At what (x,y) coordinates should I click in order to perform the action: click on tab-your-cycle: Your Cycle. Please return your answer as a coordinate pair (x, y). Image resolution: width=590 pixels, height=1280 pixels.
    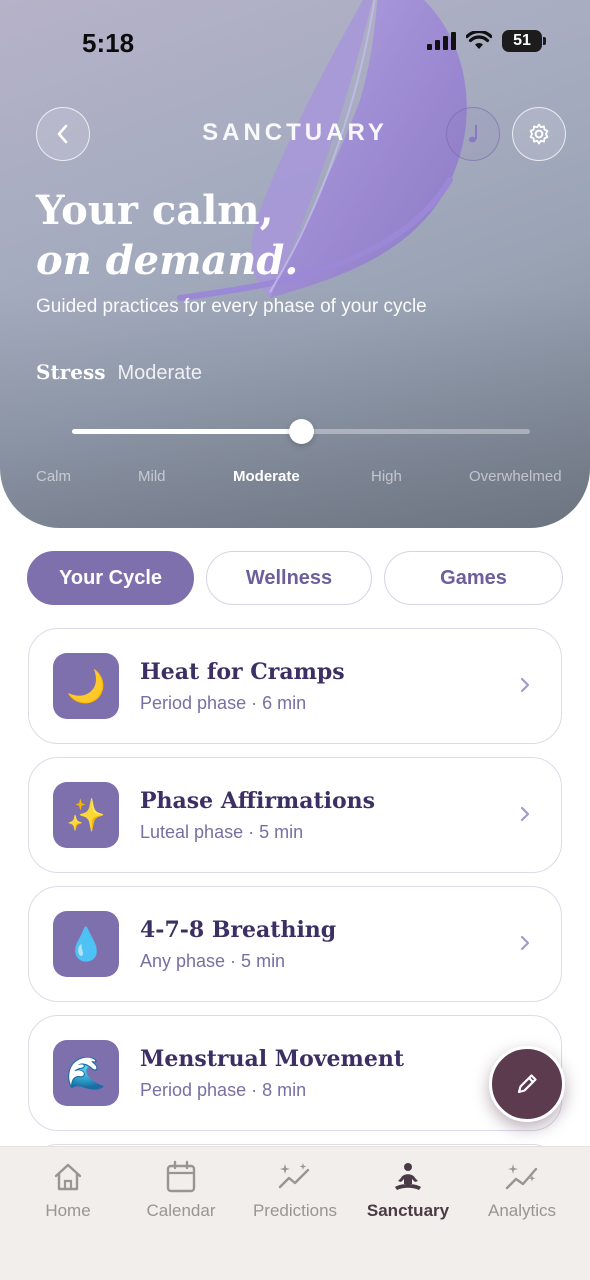
    Looking at the image, I should click on (110, 578).